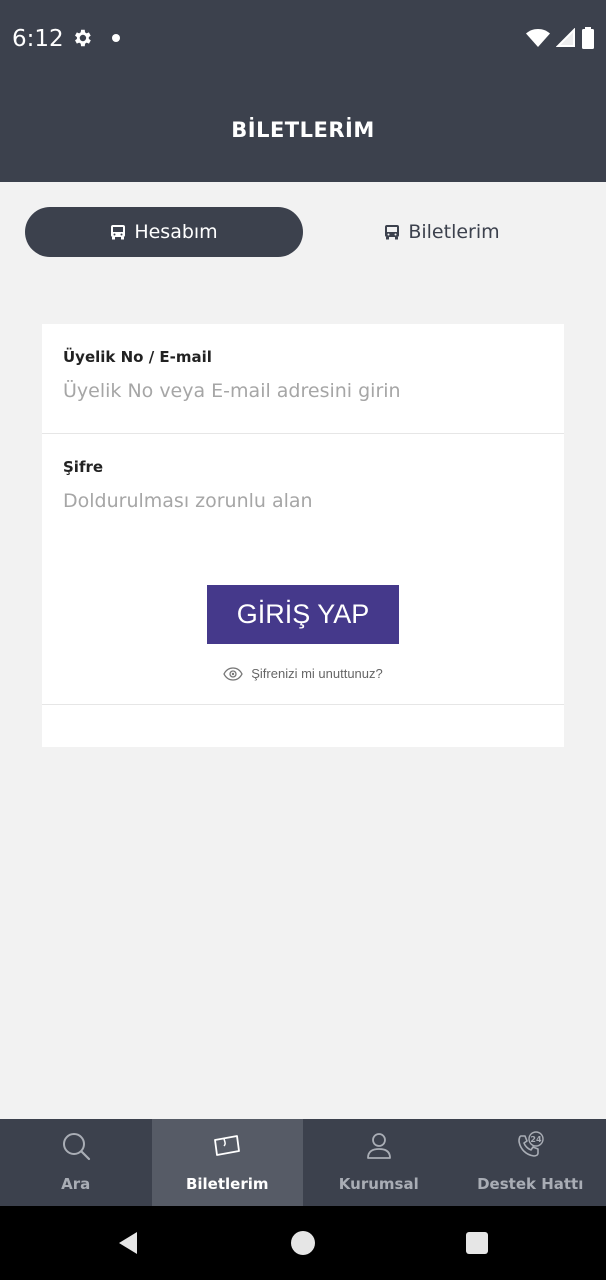  What do you see at coordinates (137, 357) in the screenshot?
I see `member-field-label: Üyelik No / E-mail` at bounding box center [137, 357].